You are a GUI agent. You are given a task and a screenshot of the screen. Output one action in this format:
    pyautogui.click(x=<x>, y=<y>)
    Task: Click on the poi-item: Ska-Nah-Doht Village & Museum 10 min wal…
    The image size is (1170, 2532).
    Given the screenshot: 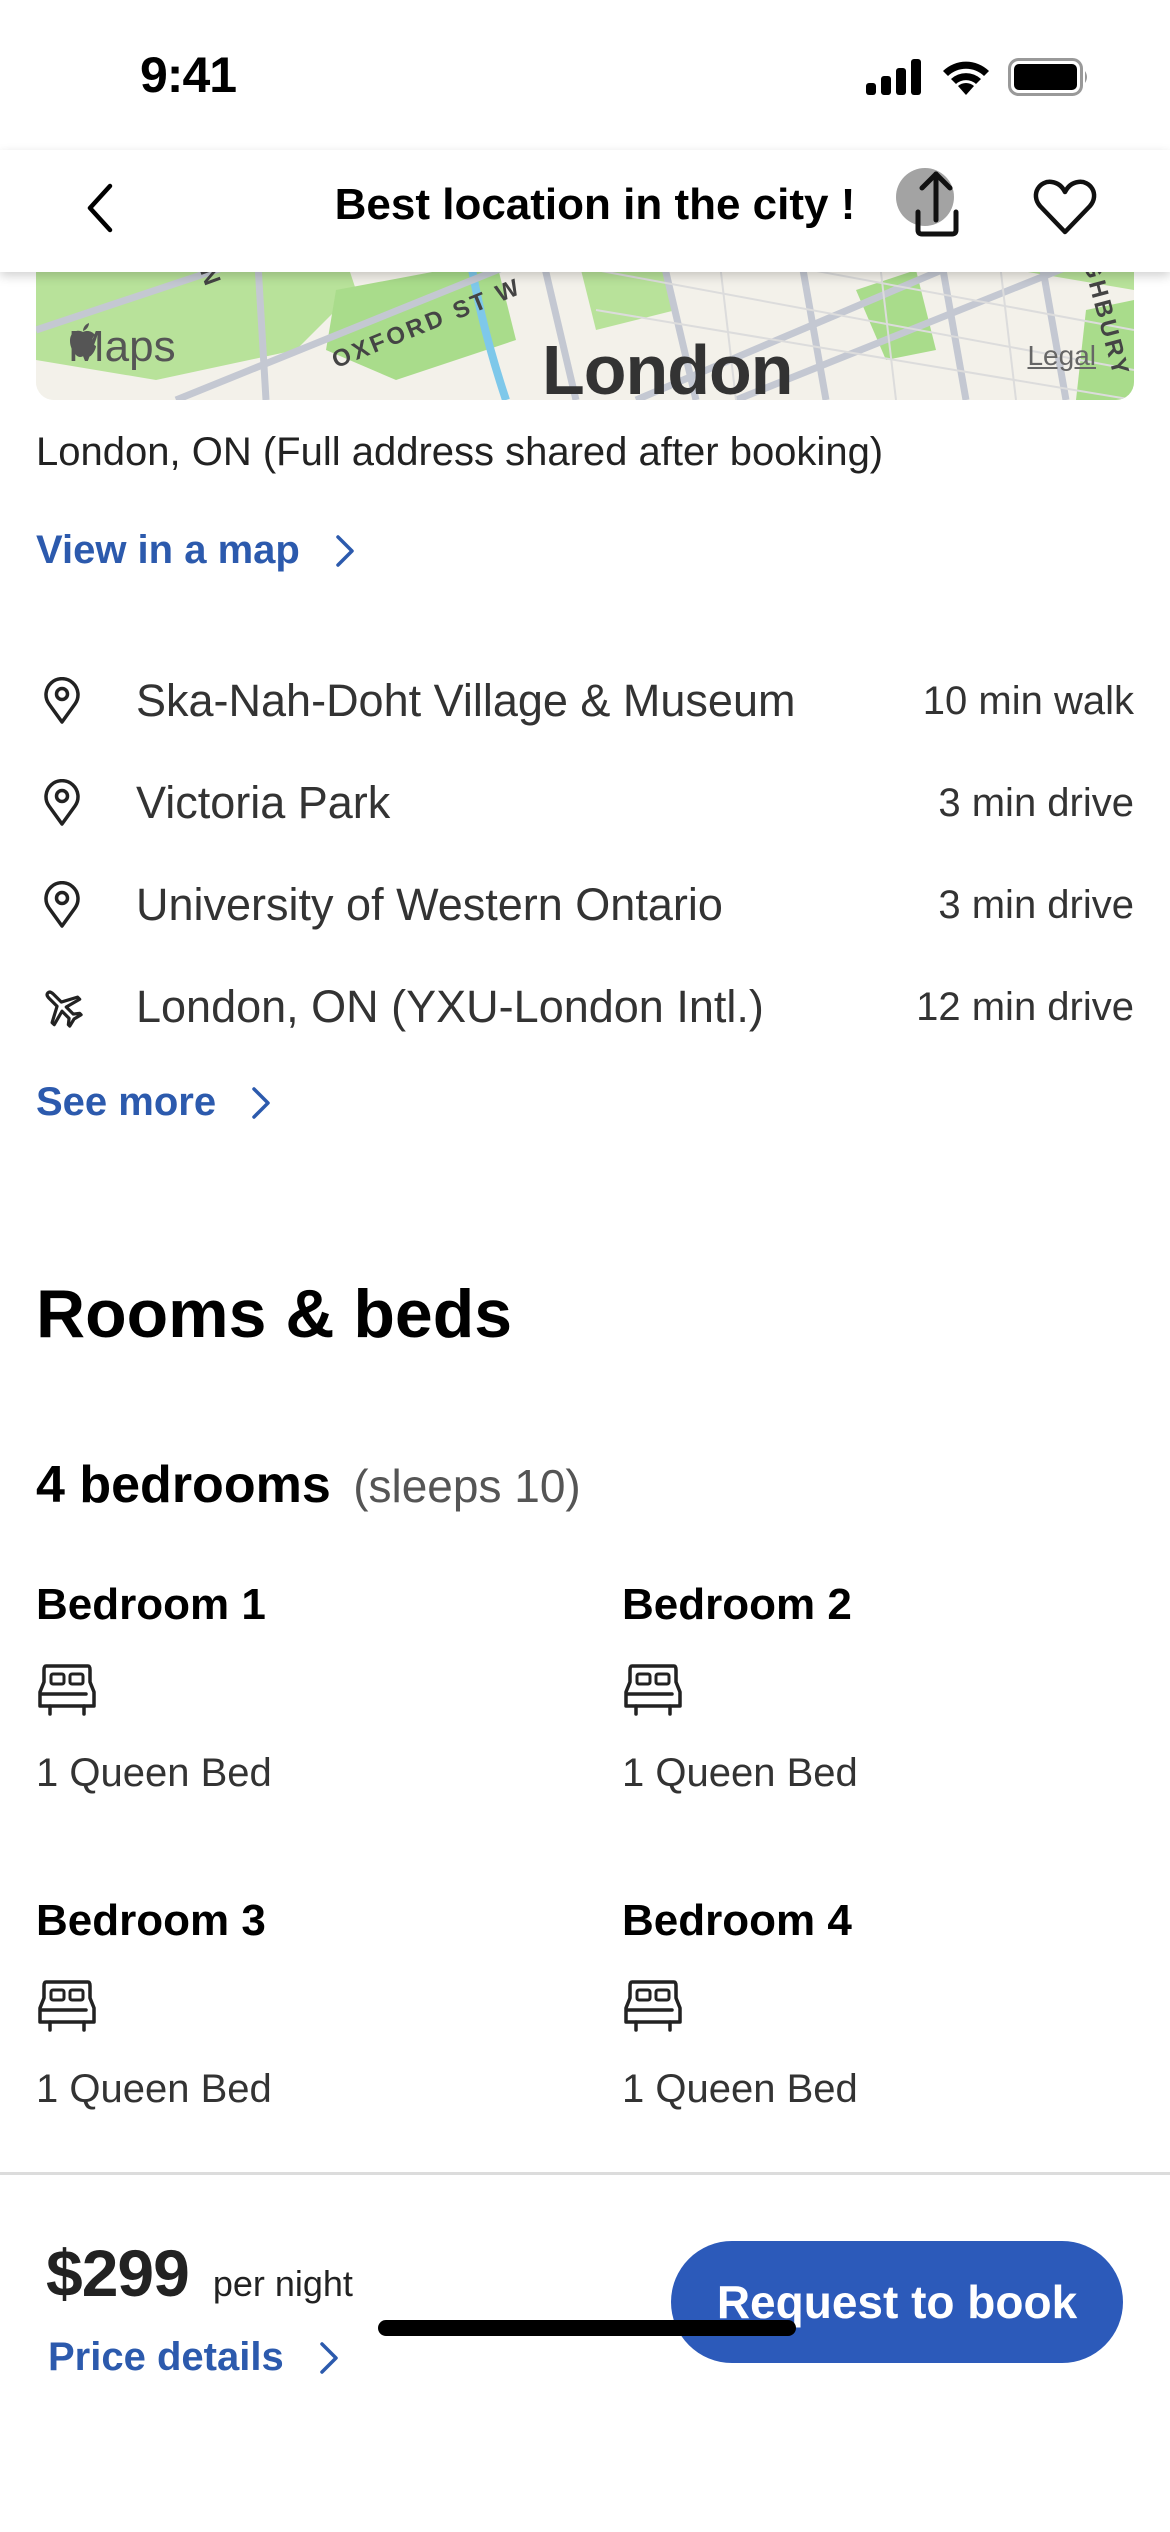 What is the action you would take?
    pyautogui.click(x=585, y=701)
    